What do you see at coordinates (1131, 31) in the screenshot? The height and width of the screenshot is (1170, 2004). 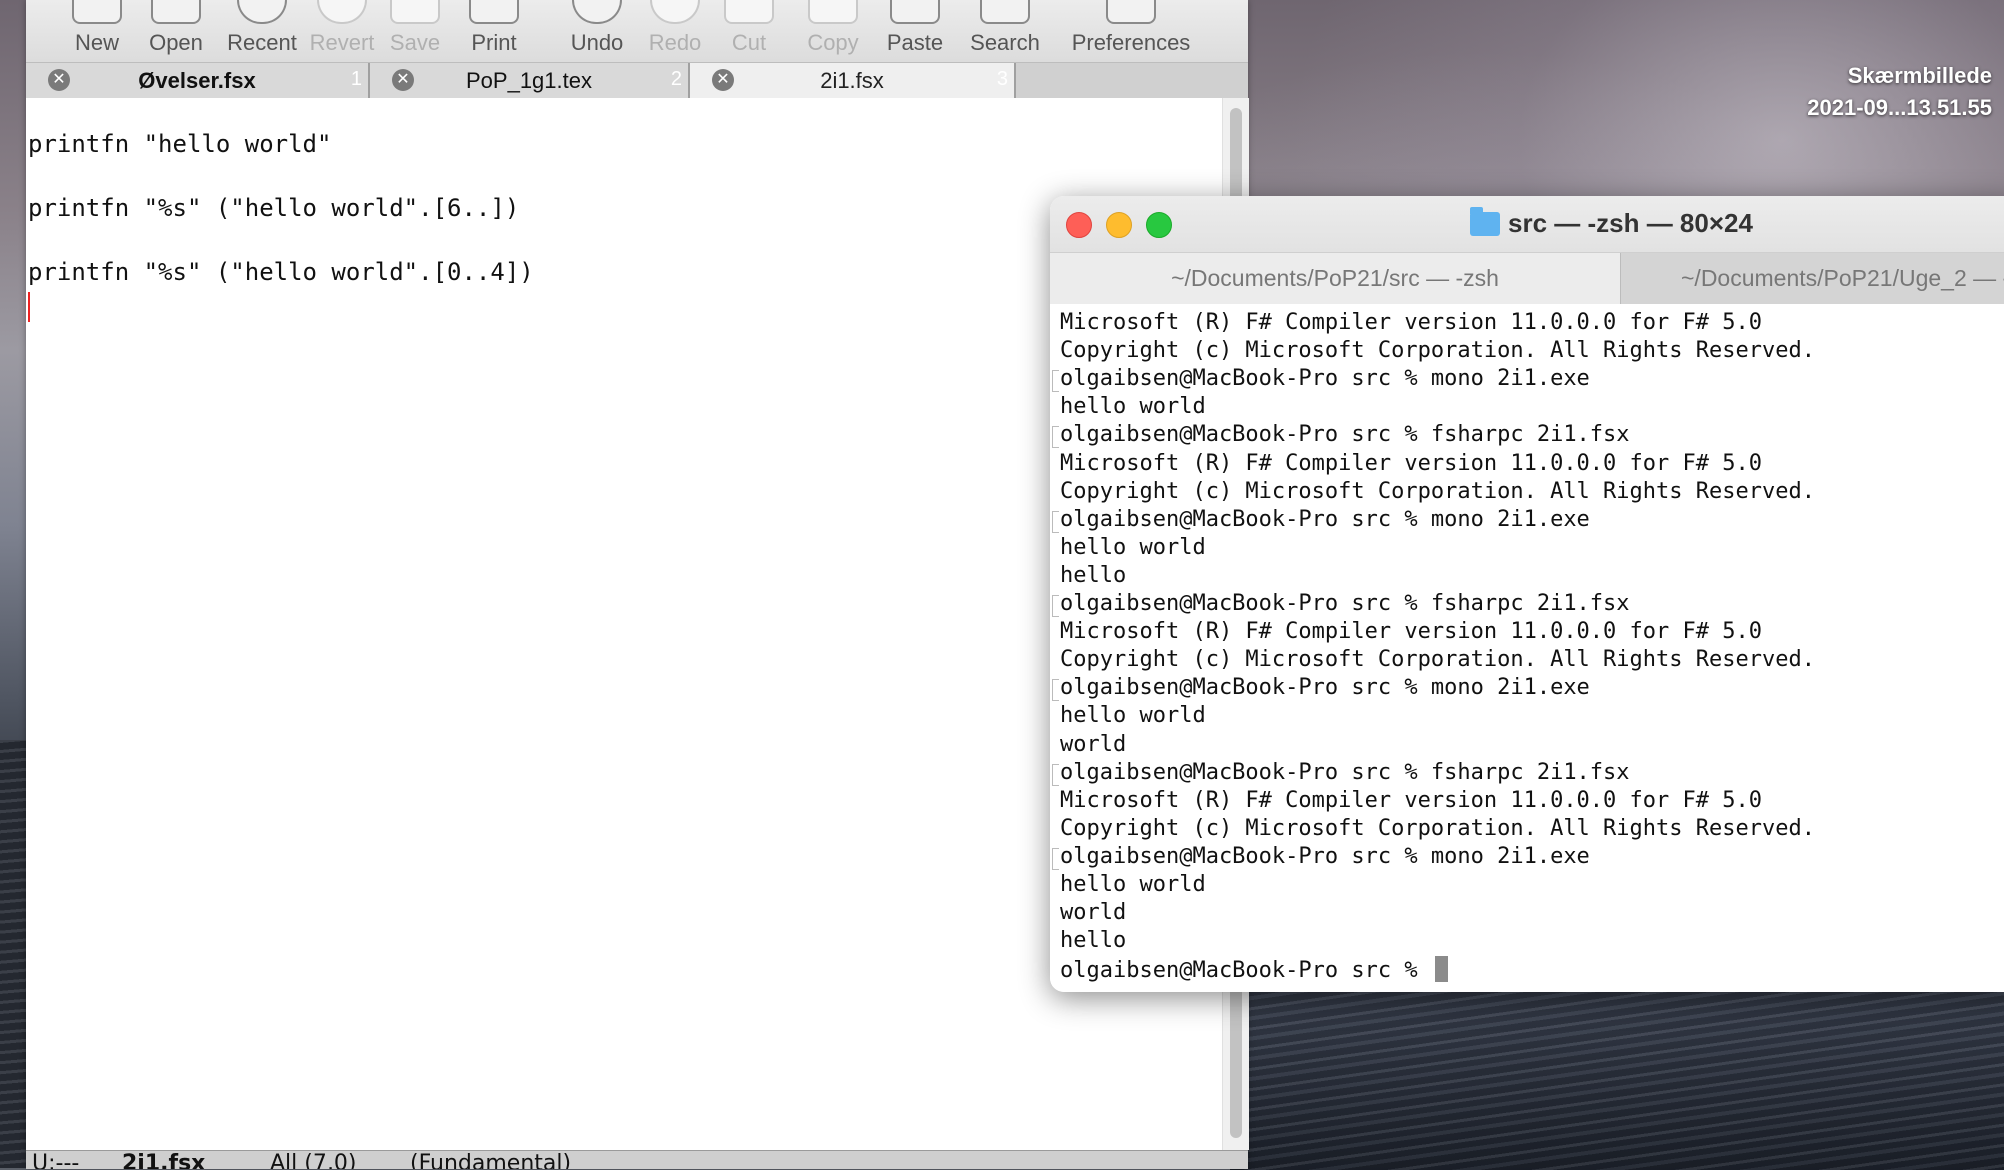 I see `toolbar-preferences-button: Preferences` at bounding box center [1131, 31].